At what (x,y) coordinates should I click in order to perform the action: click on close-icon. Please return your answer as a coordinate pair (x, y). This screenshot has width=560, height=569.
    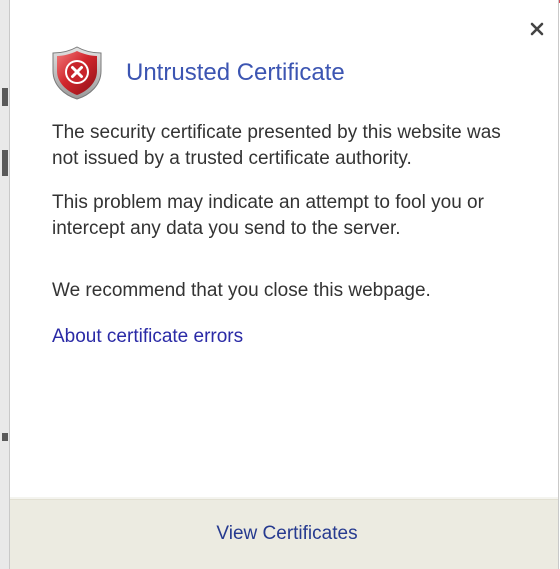
    Looking at the image, I should click on (537, 29).